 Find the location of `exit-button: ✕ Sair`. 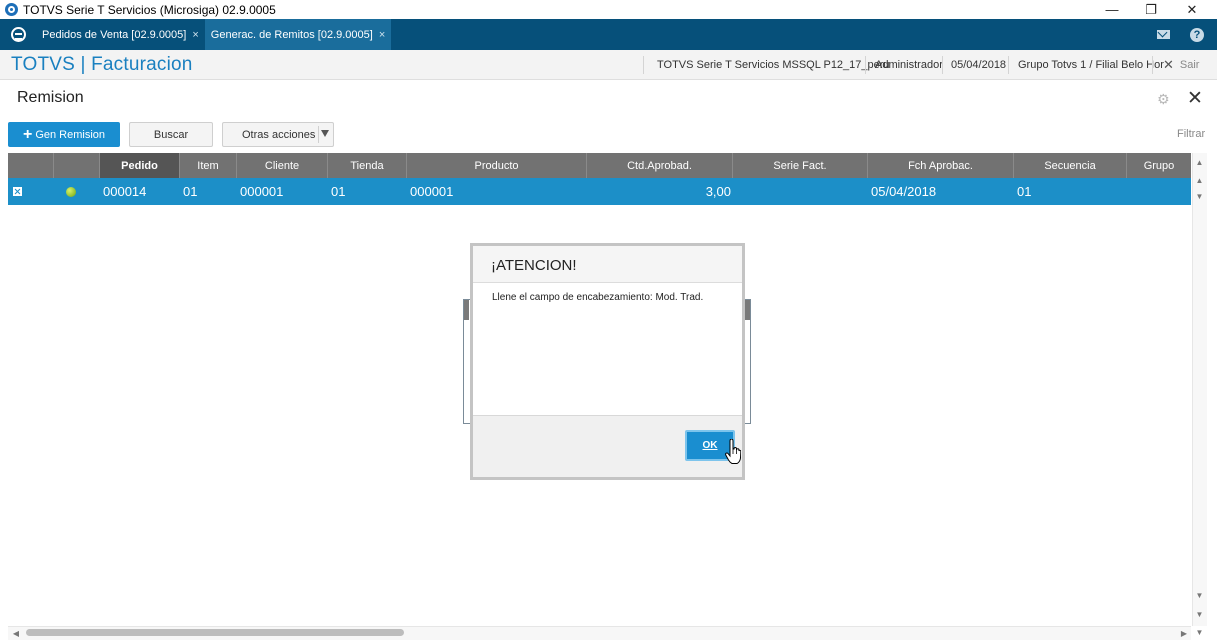

exit-button: ✕ Sair is located at coordinates (1181, 65).